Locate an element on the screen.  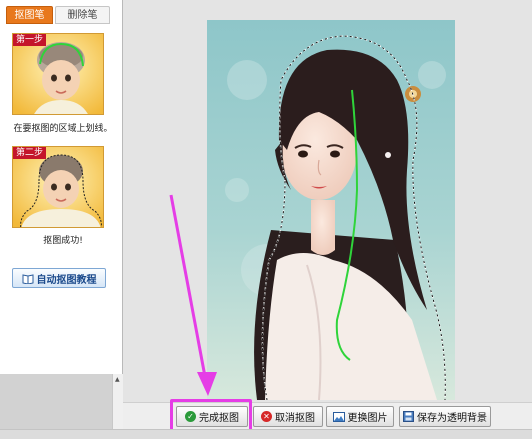
step2-caption: 抠图成功! is located at coordinates (63, 241).